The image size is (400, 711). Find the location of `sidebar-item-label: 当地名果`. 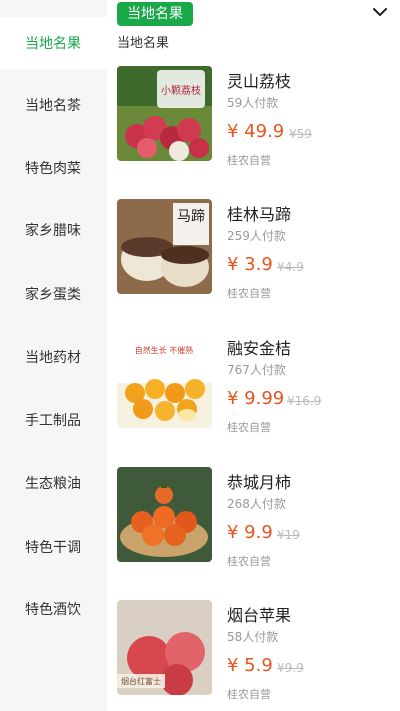

sidebar-item-label: 当地名果 is located at coordinates (53, 44).